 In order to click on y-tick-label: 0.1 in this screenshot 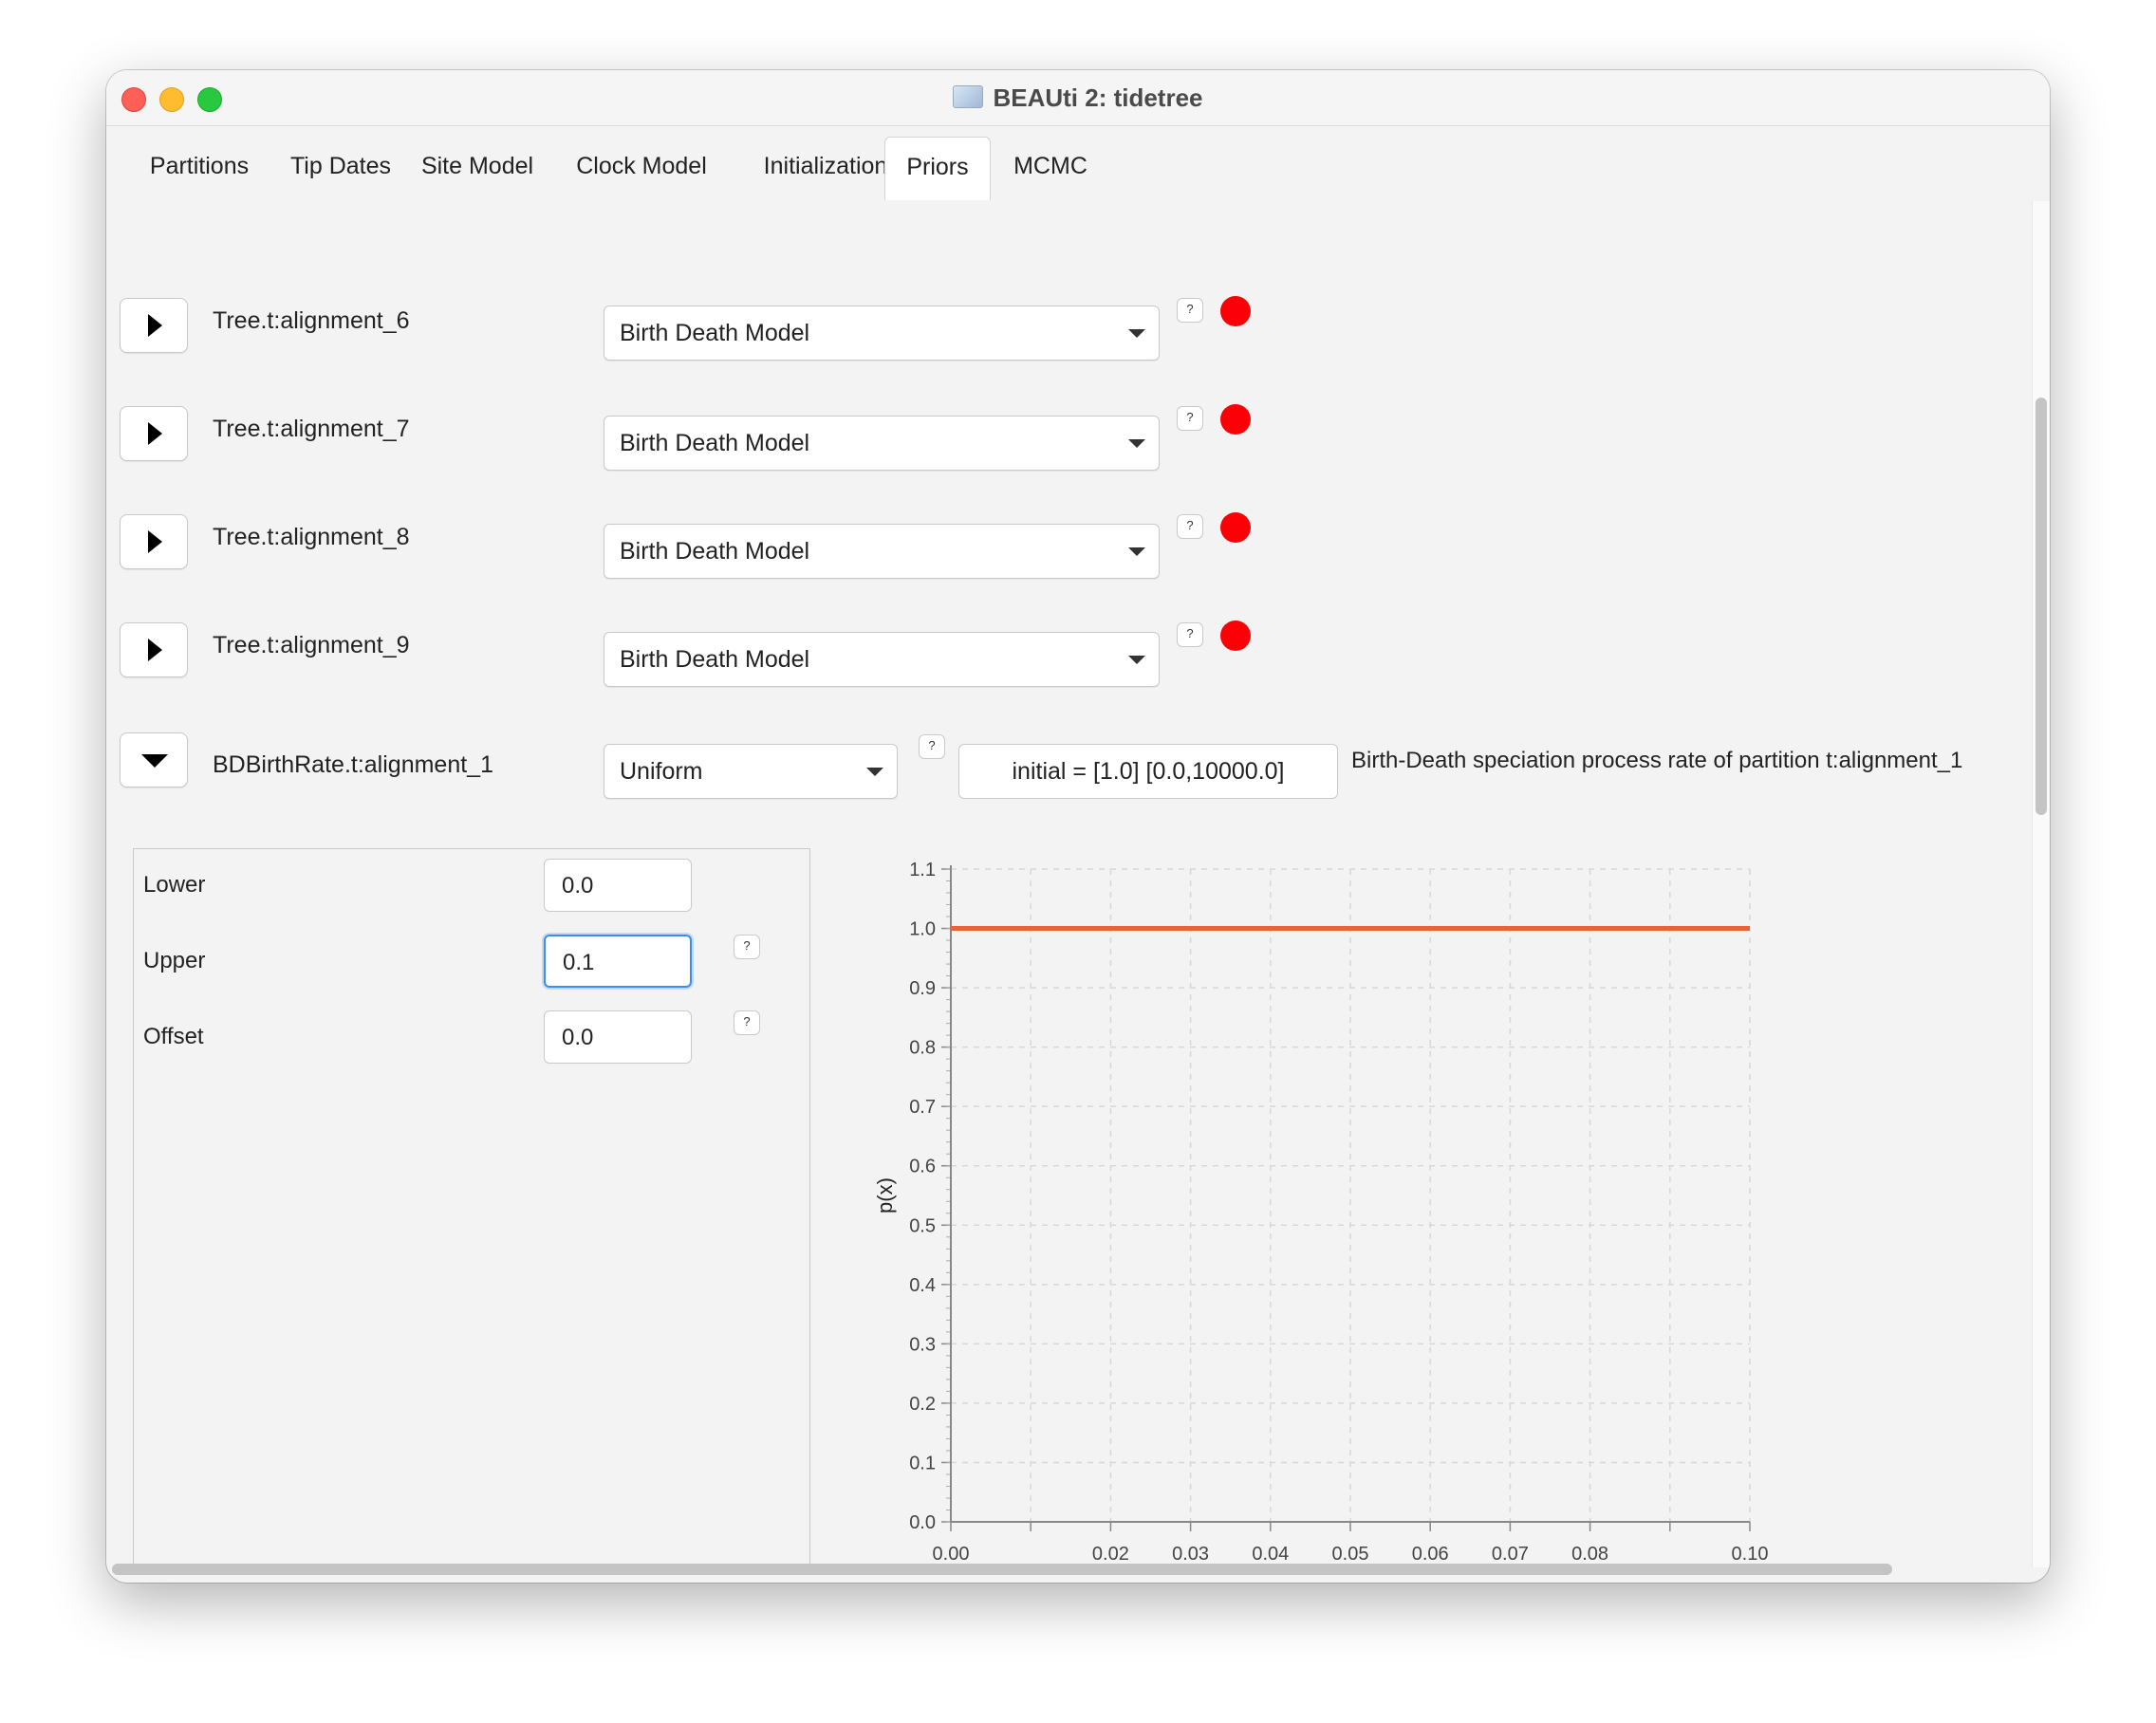, I will do `click(922, 1463)`.